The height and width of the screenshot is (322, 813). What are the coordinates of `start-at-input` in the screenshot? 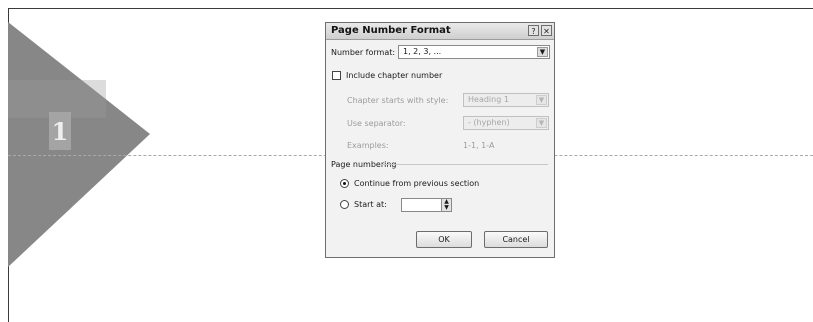 It's located at (421, 205).